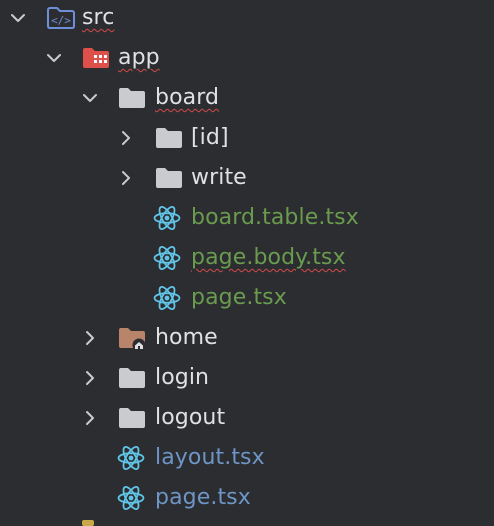  I want to click on tree-row-app-page-tsx: page.tsx, so click(247, 498).